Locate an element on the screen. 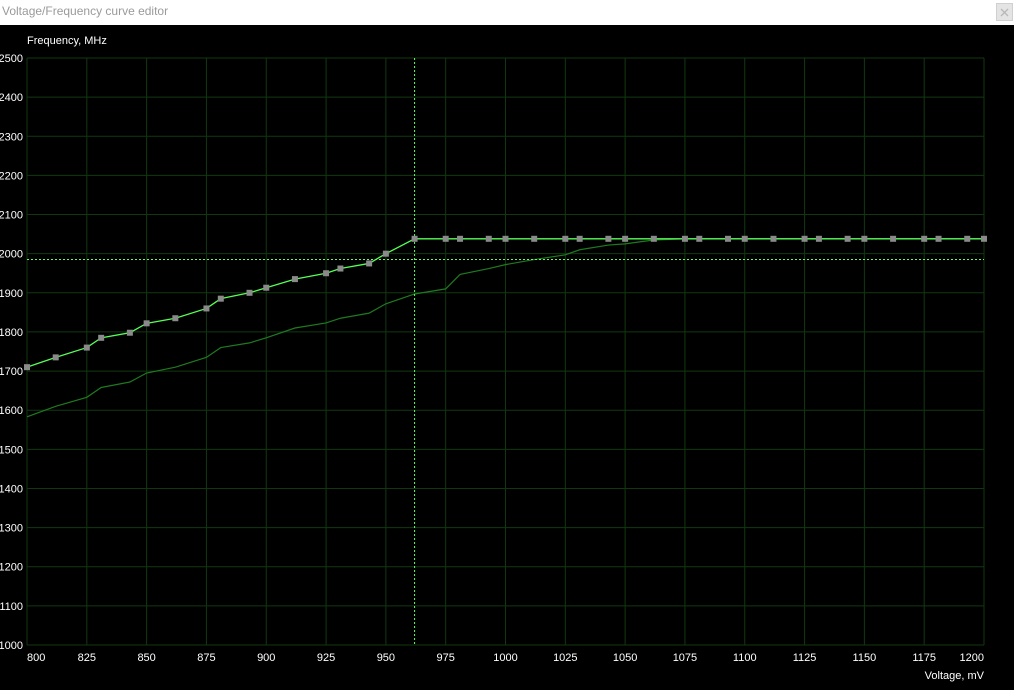 The width and height of the screenshot is (1014, 690). close-button is located at coordinates (1004, 12).